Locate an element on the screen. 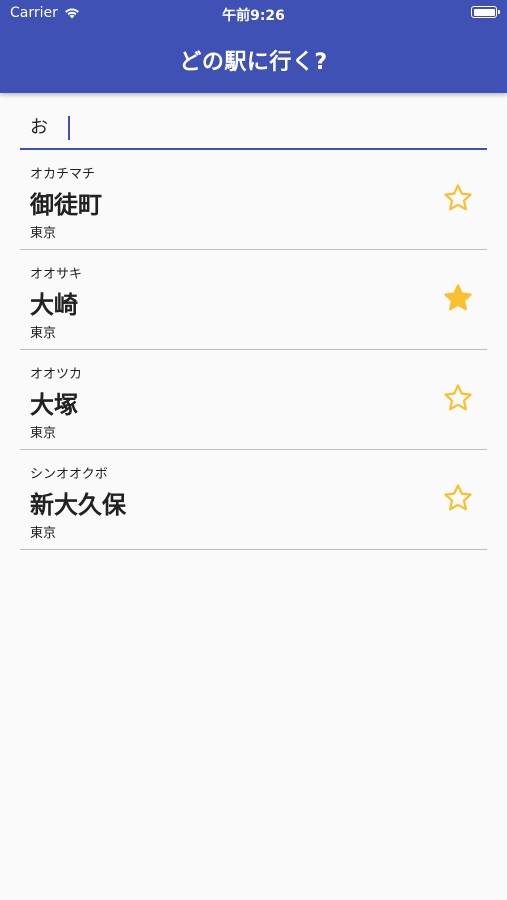 The height and width of the screenshot is (900, 507). station-kana: オオサキ is located at coordinates (56, 274).